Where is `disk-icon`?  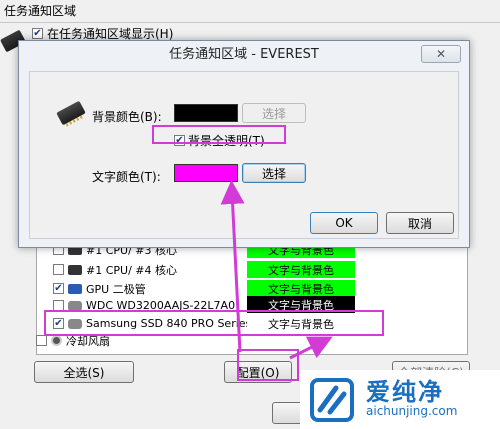 disk-icon is located at coordinates (75, 305).